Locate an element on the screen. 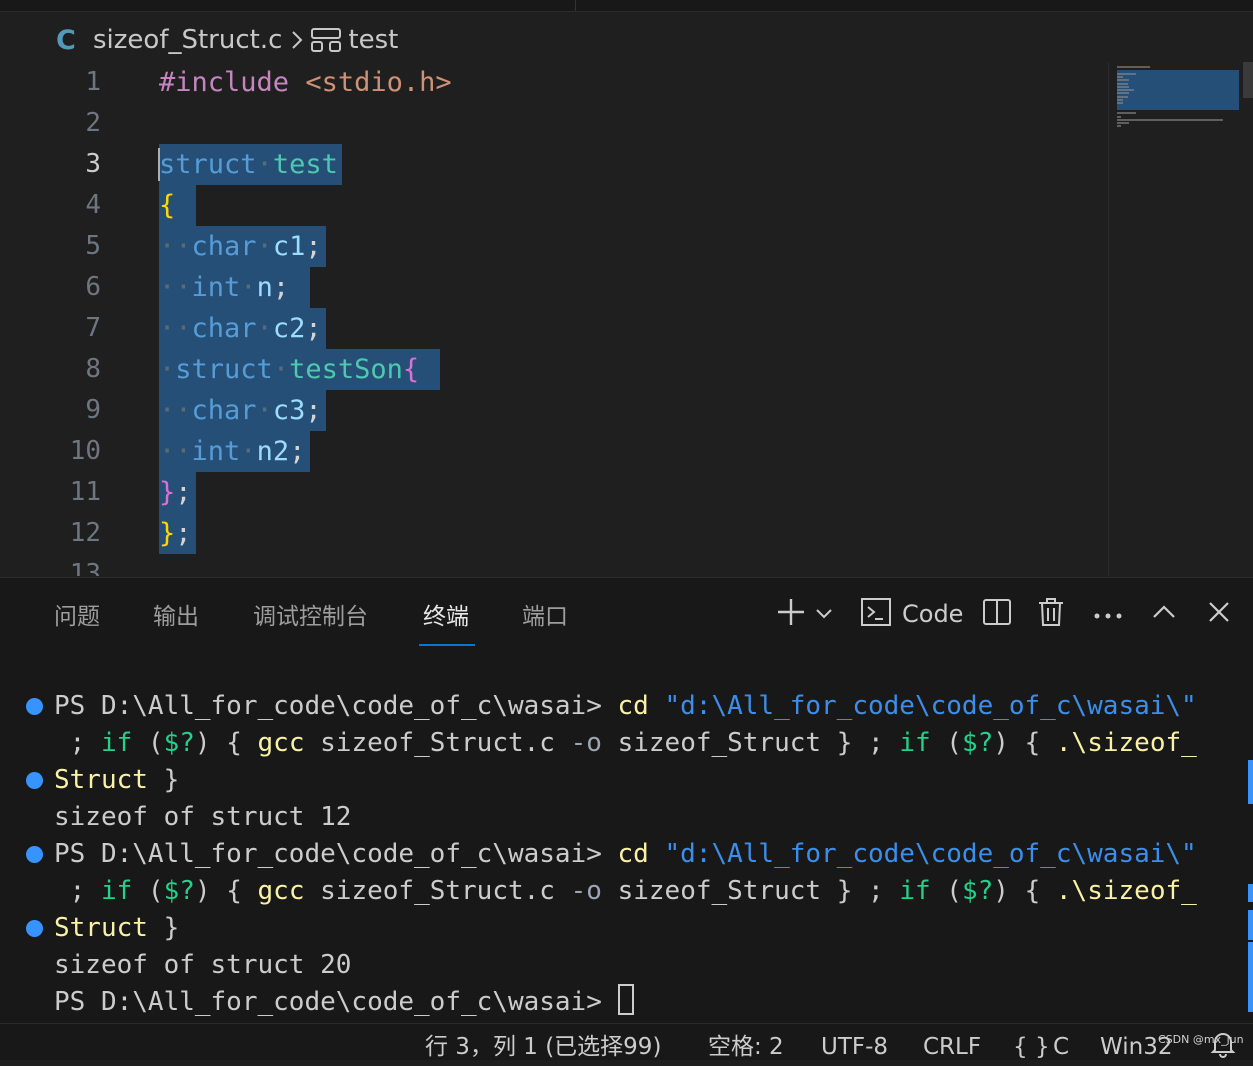 The height and width of the screenshot is (1066, 1253). breadcrumb: C sizeof_Struct.c test is located at coordinates (227, 40).